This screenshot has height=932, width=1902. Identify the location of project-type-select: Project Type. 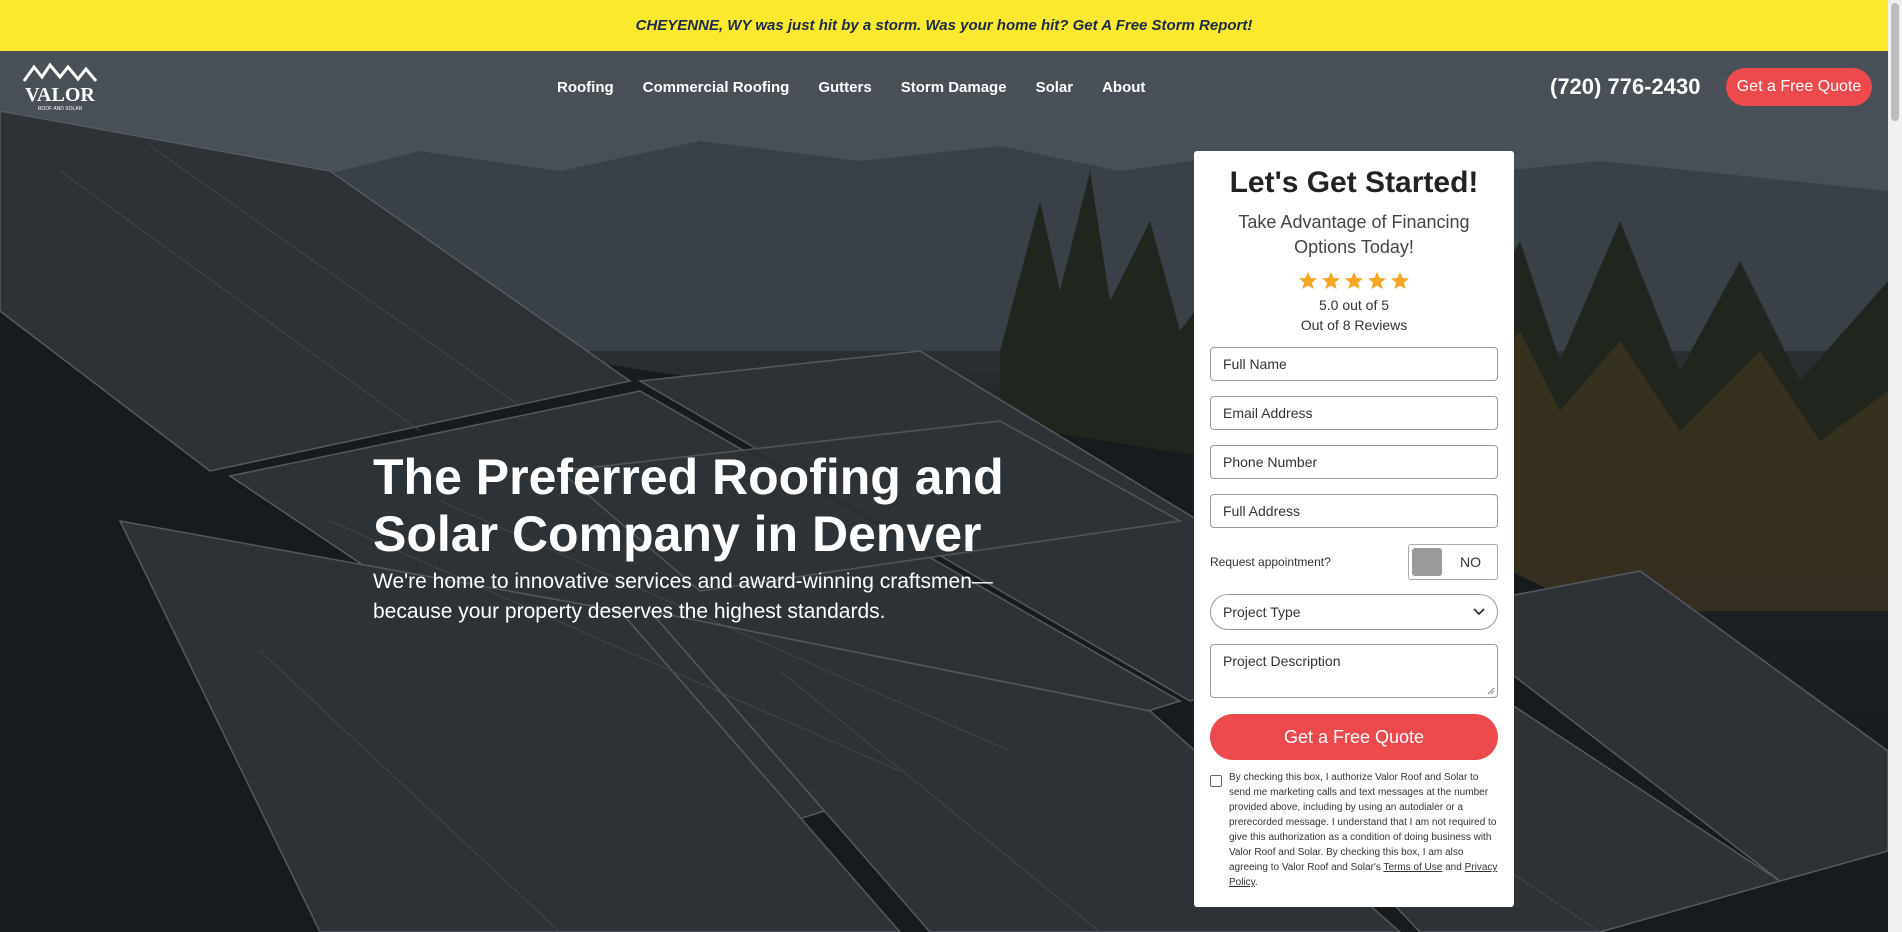
(1354, 612).